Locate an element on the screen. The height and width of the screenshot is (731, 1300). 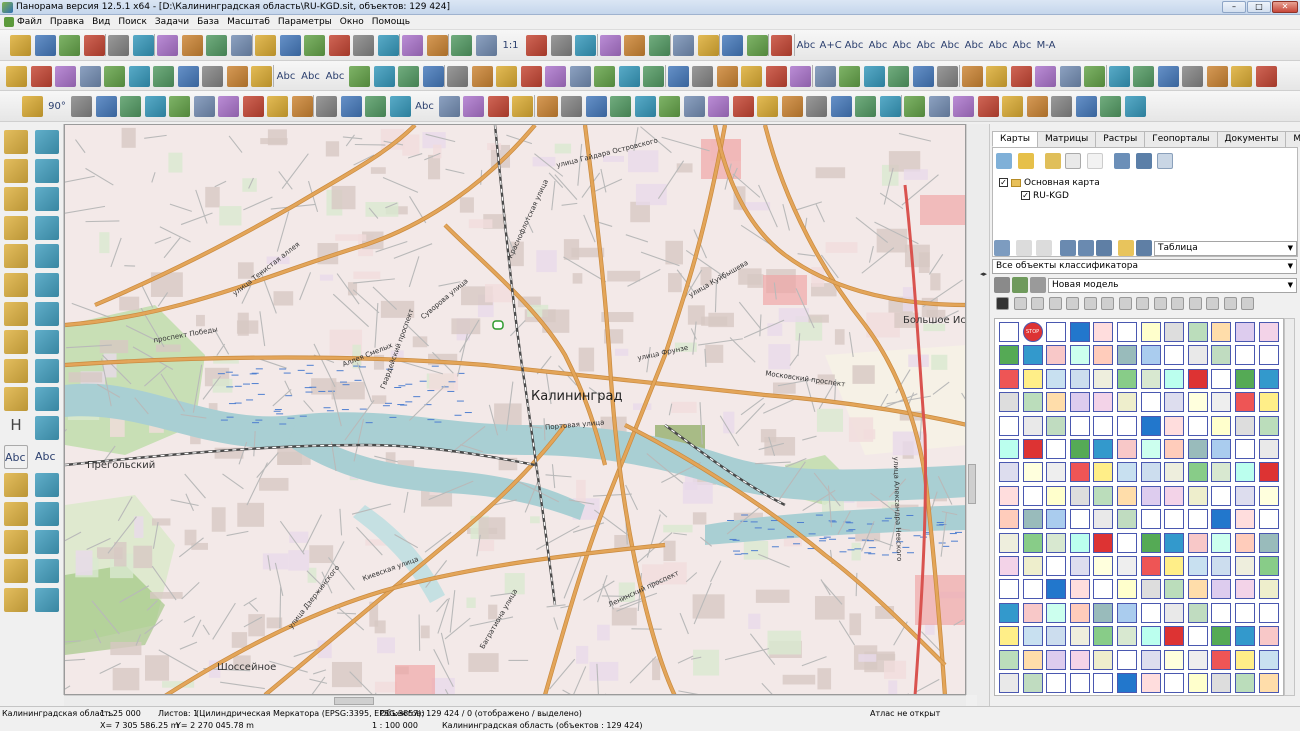
close-button: ✕ is located at coordinates (1285, 7).